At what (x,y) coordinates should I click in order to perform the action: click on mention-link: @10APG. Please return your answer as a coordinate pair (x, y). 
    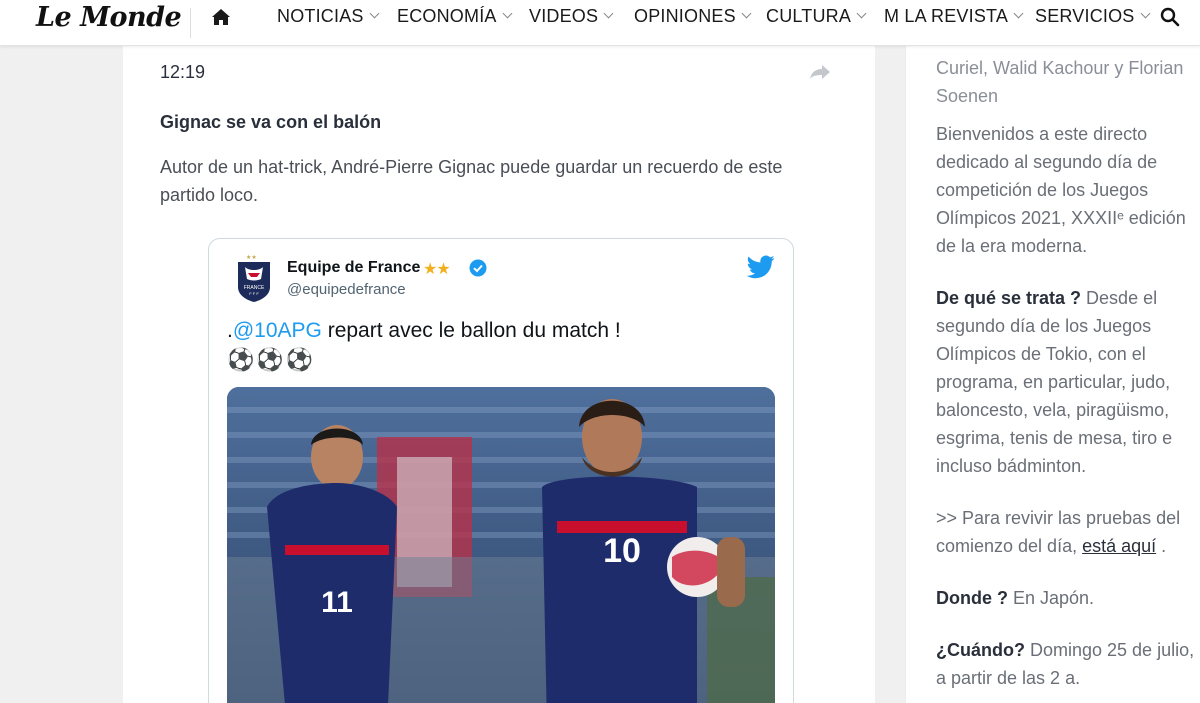
    Looking at the image, I should click on (277, 330).